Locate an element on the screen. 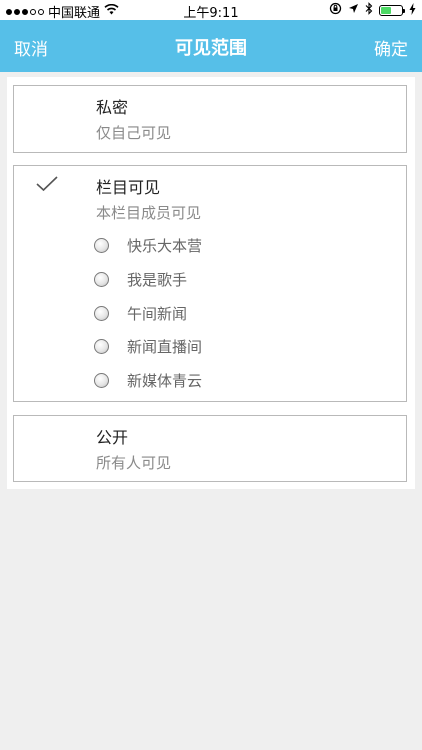  nav-bar: 取消 可见范围 确定 is located at coordinates (211, 46).